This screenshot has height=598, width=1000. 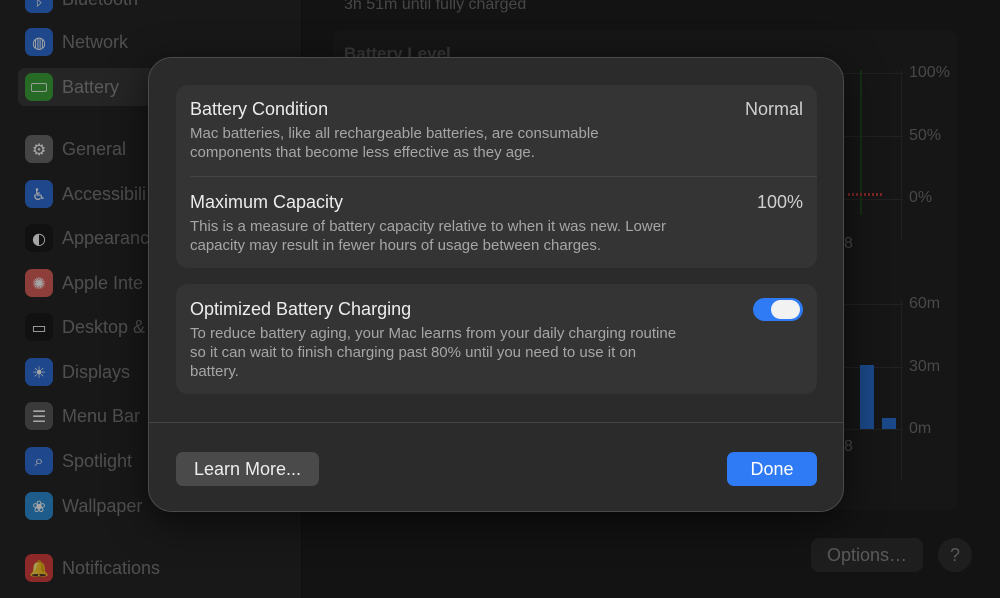 What do you see at coordinates (496, 422) in the screenshot?
I see `sheet-footer-divider` at bounding box center [496, 422].